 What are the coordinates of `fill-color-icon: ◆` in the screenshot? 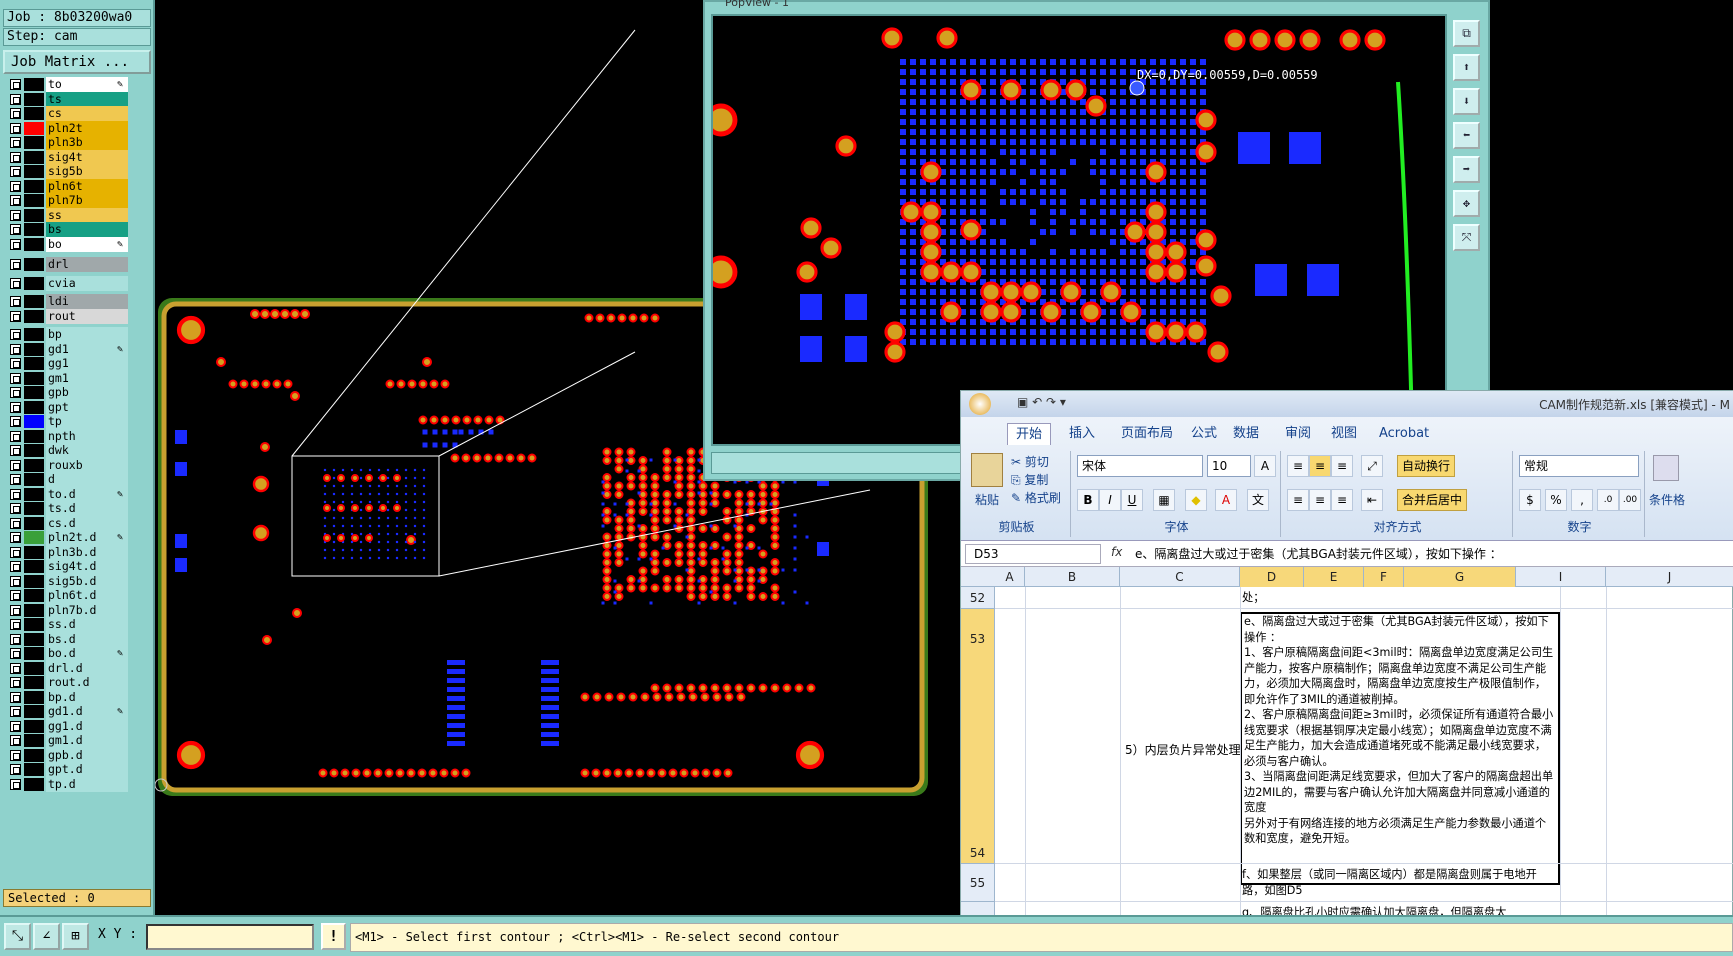 It's located at (1196, 500).